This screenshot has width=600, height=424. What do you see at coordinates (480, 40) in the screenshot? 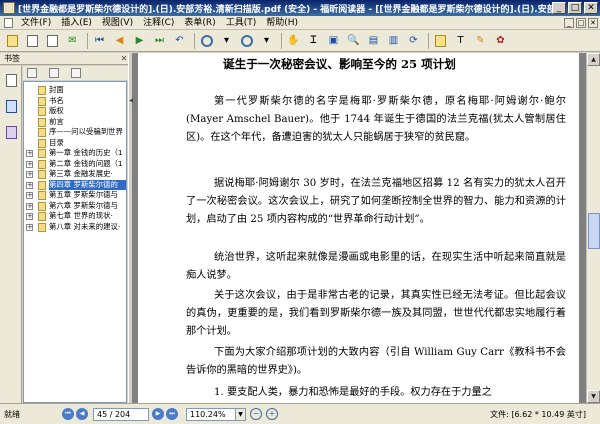
I see `highlight-icon: ✎` at bounding box center [480, 40].